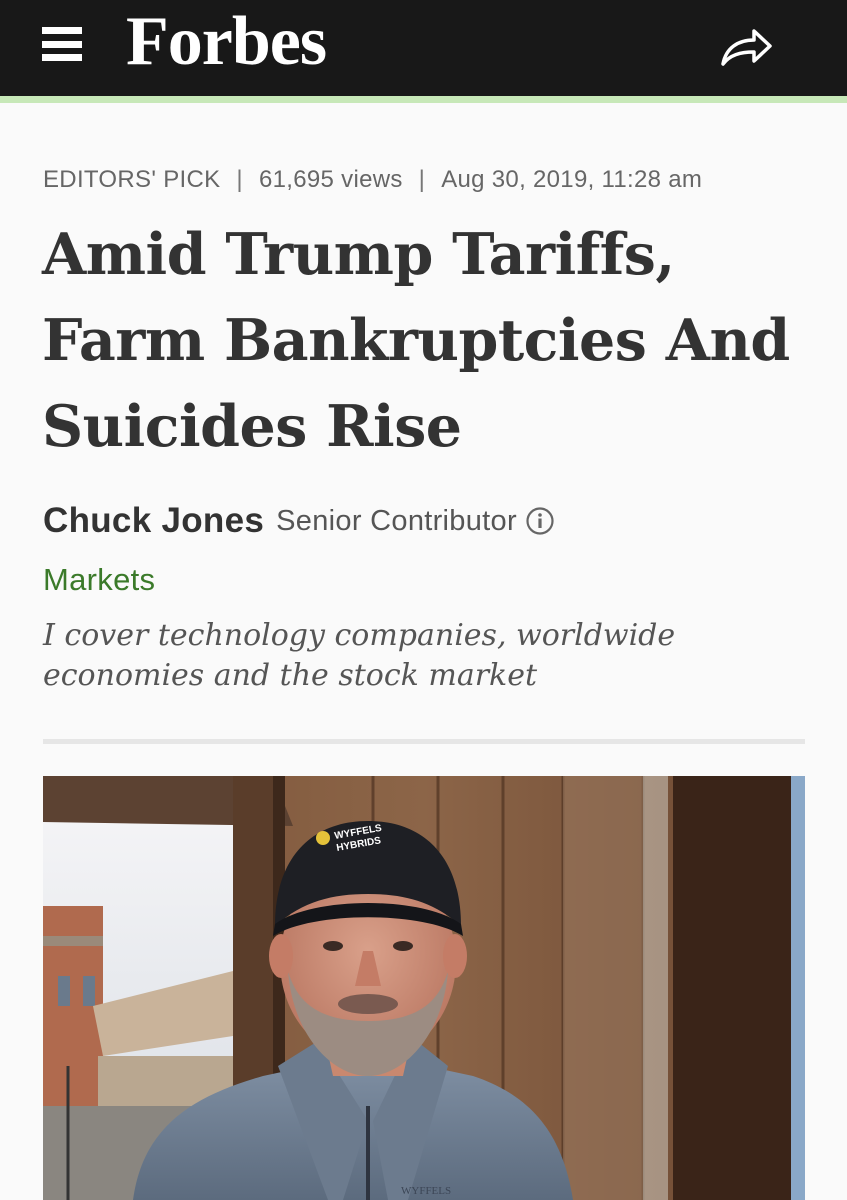 The image size is (847, 1200). I want to click on bio-line: I cover technology companies, worldwide, so click(359, 635).